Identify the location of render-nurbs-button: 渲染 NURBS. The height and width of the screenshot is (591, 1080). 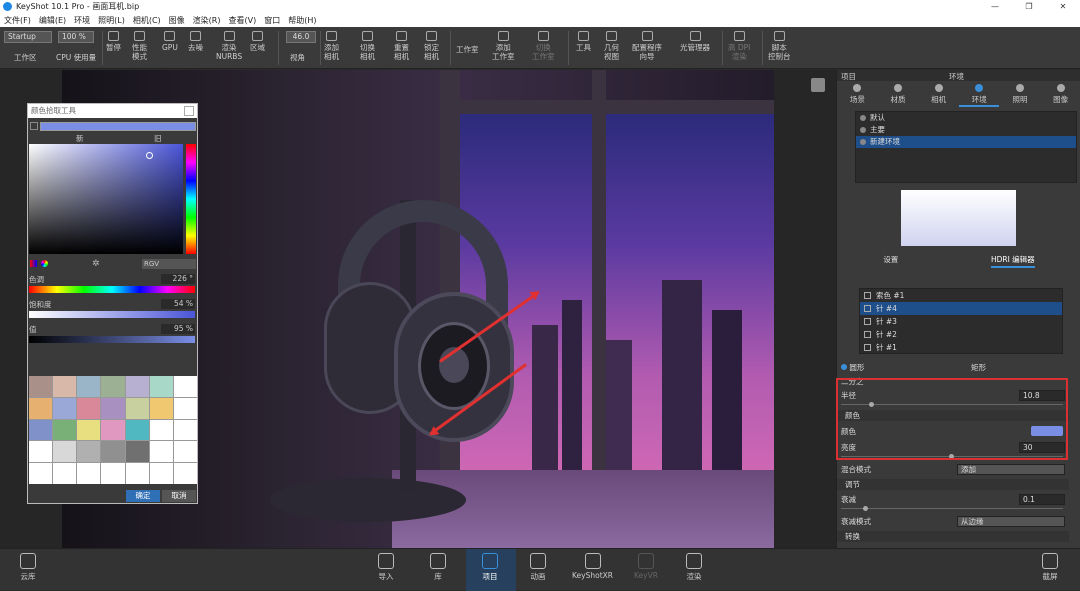
(229, 46).